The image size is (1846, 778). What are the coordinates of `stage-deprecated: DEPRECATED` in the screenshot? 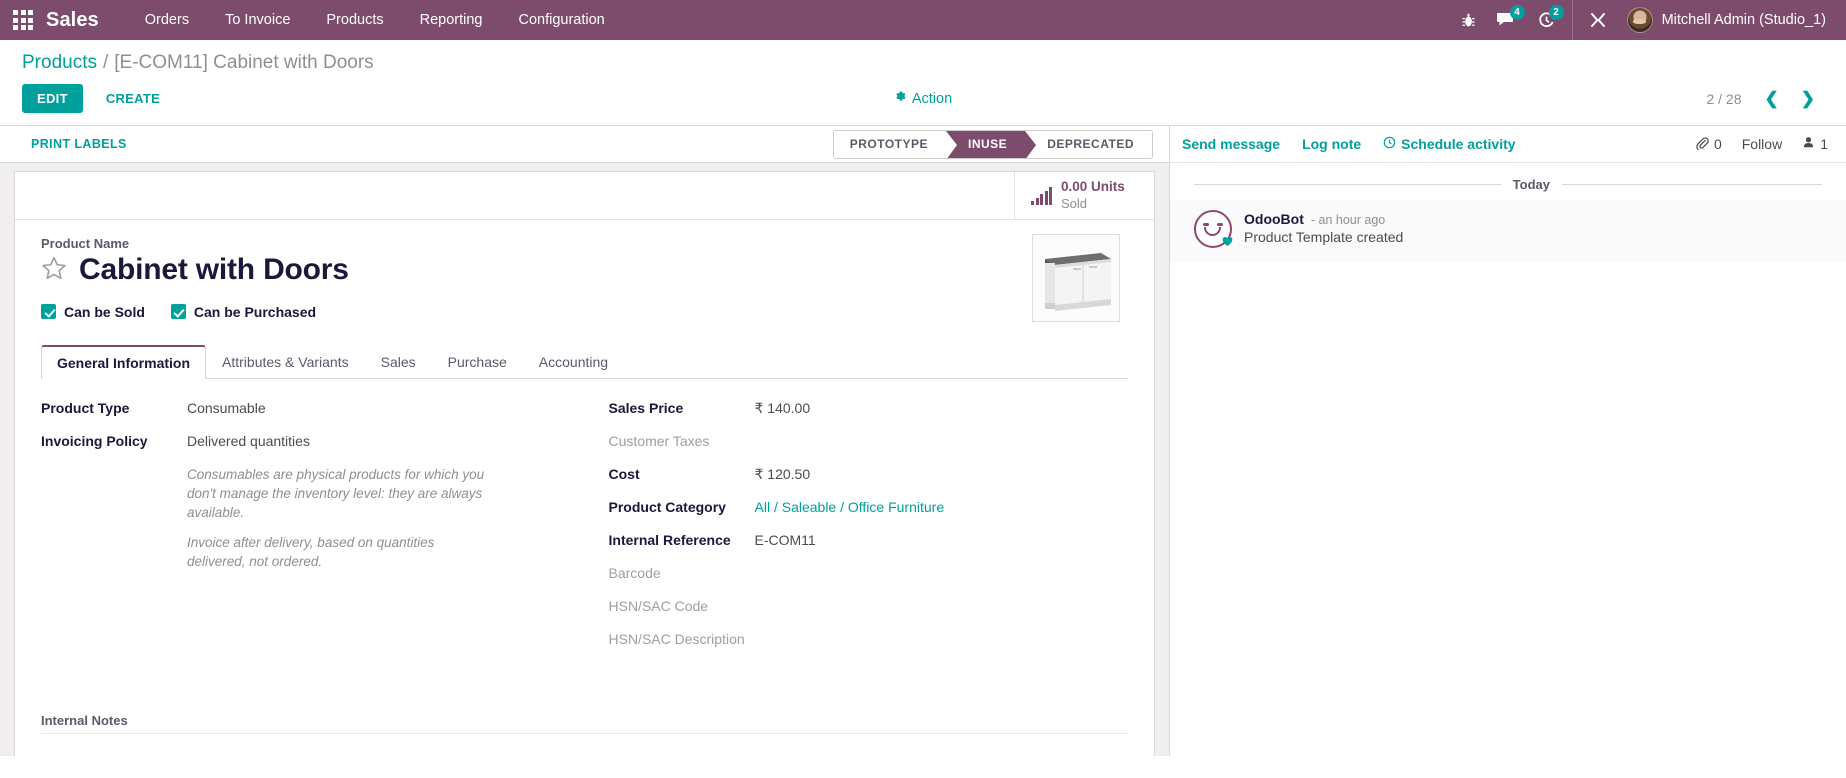 It's located at (1088, 144).